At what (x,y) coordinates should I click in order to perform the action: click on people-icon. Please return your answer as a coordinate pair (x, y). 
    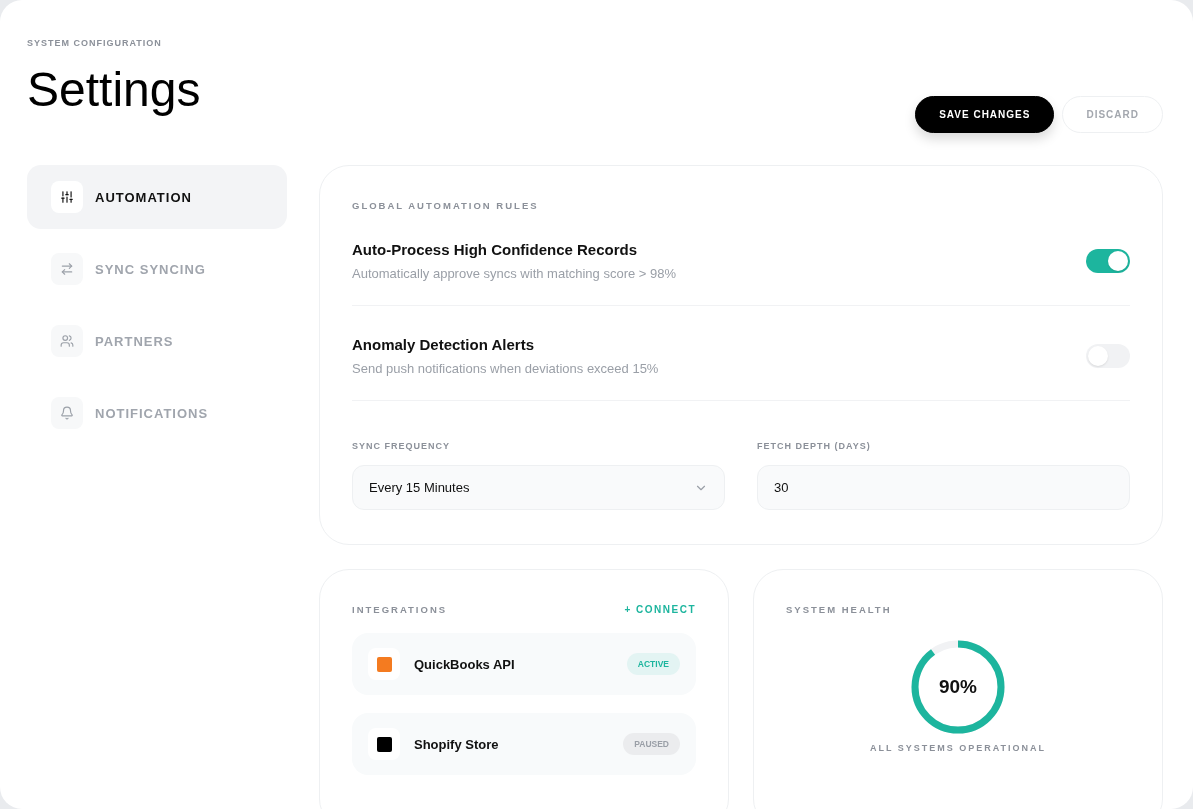
    Looking at the image, I should click on (67, 341).